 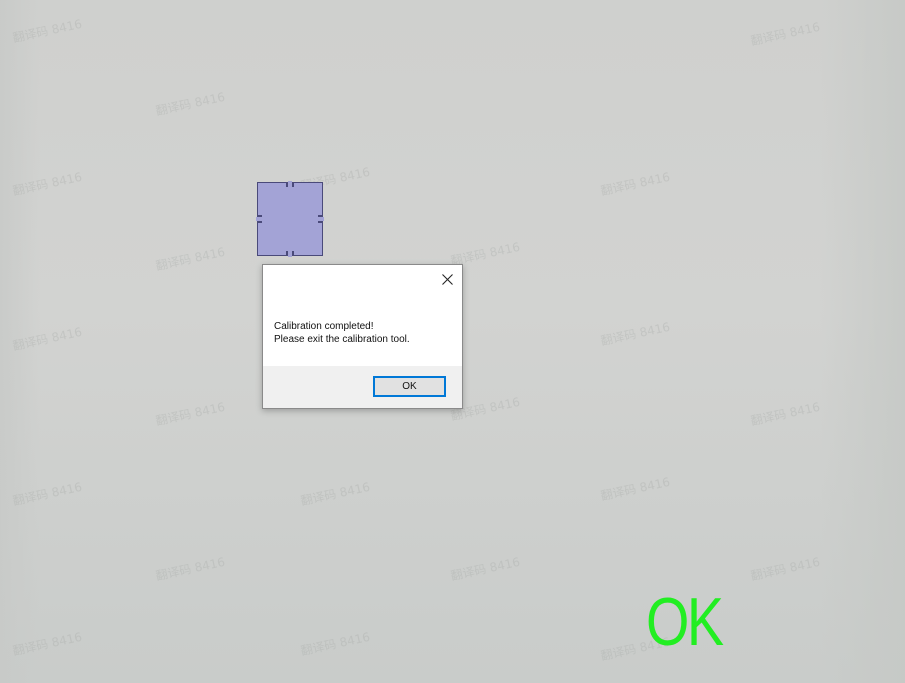 What do you see at coordinates (290, 219) in the screenshot?
I see `calibration-target` at bounding box center [290, 219].